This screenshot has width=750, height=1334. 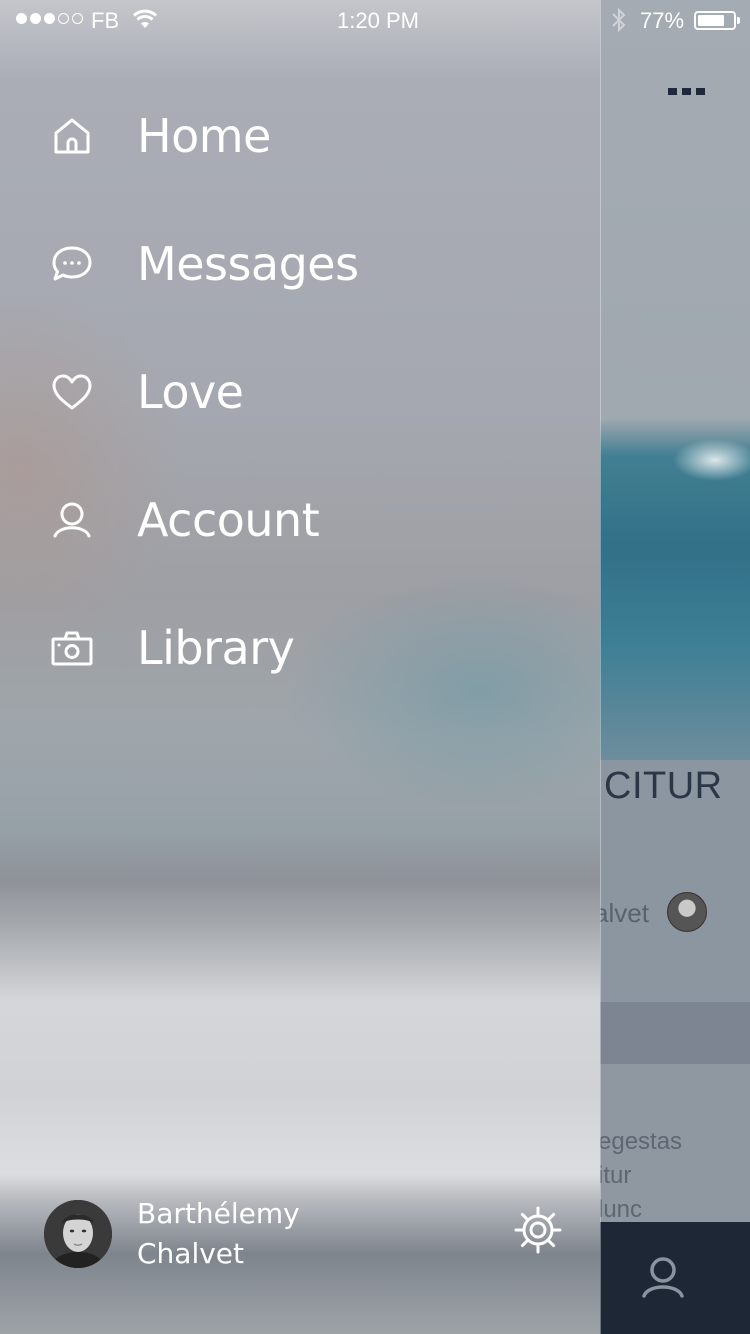 What do you see at coordinates (738, 20) in the screenshot?
I see `battery-cap` at bounding box center [738, 20].